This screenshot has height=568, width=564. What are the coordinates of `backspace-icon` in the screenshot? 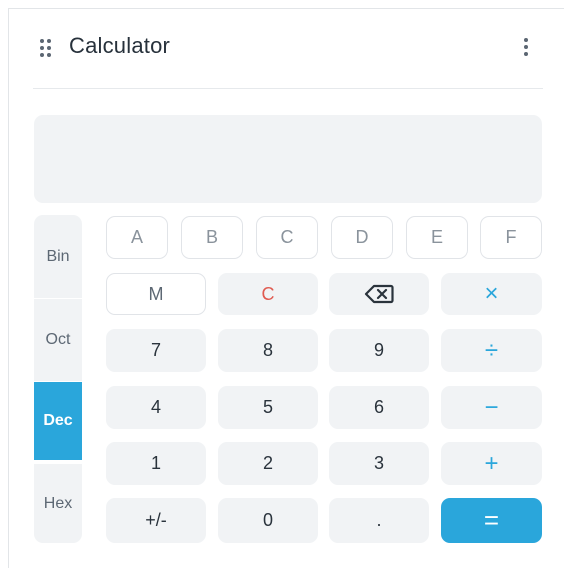 It's located at (379, 294).